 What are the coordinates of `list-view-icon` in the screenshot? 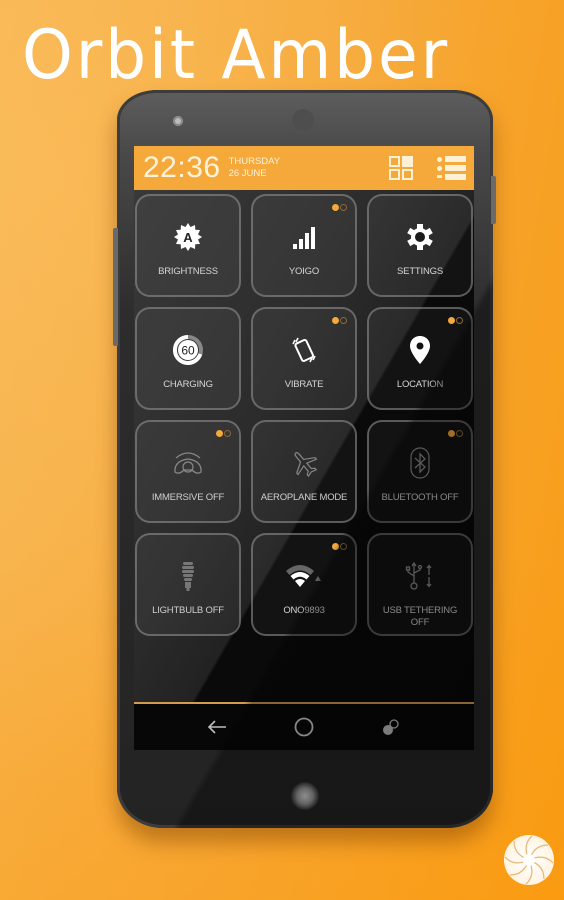 It's located at (451, 168).